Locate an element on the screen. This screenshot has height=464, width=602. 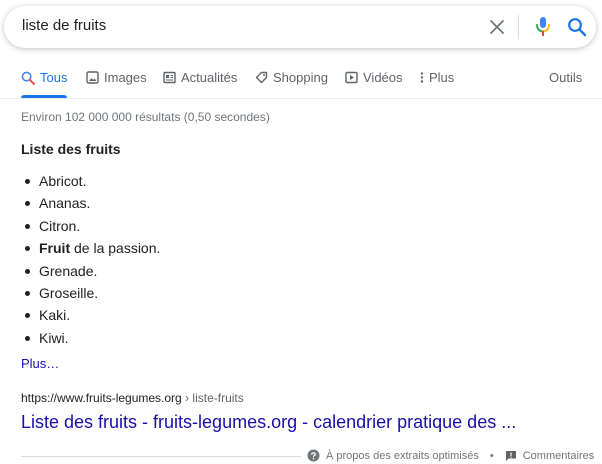
list-item: Kaki. is located at coordinates (90, 315).